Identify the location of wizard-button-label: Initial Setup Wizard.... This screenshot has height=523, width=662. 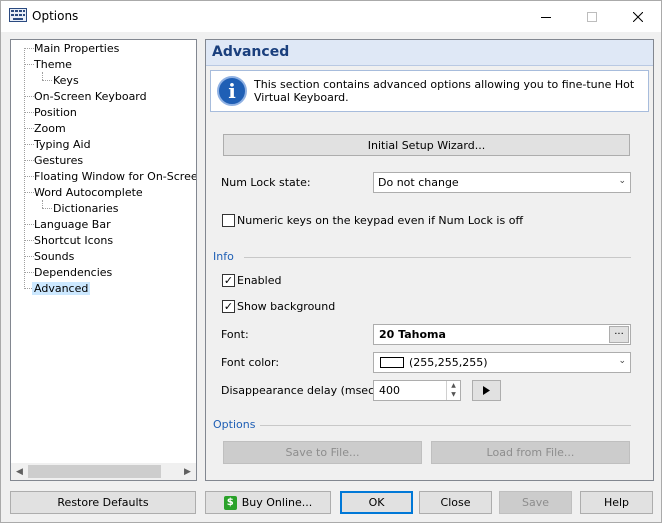
(426, 145).